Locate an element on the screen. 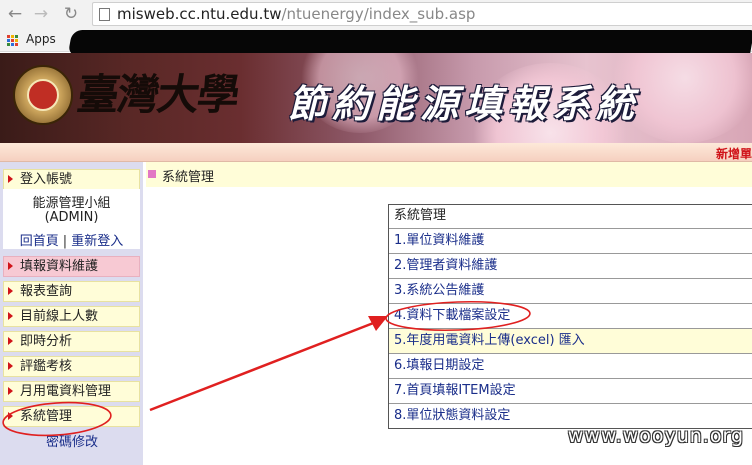 The height and width of the screenshot is (465, 752). sidebar-item-label: 即時分析 is located at coordinates (46, 341).